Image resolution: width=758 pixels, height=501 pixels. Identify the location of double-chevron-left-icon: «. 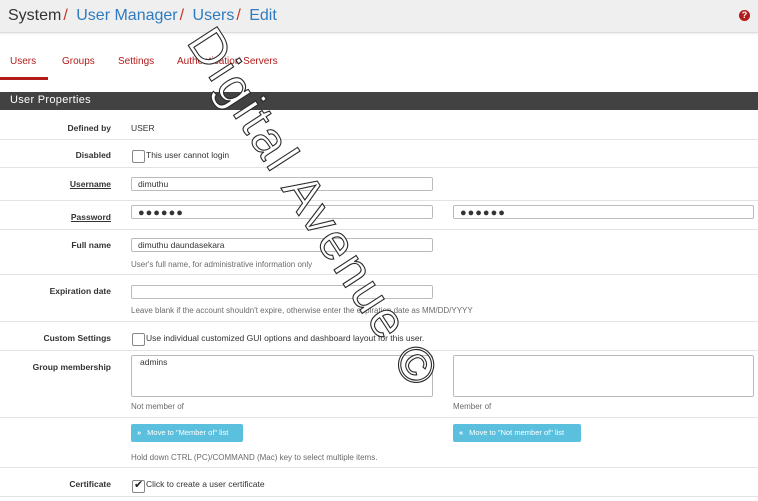
(461, 432).